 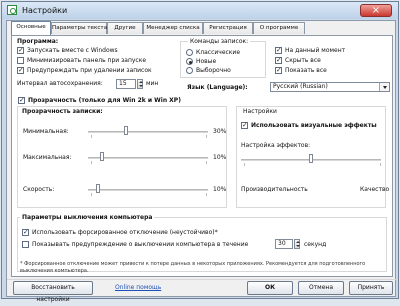 I want to click on radio-selective-label: Выборочно, so click(x=213, y=70).